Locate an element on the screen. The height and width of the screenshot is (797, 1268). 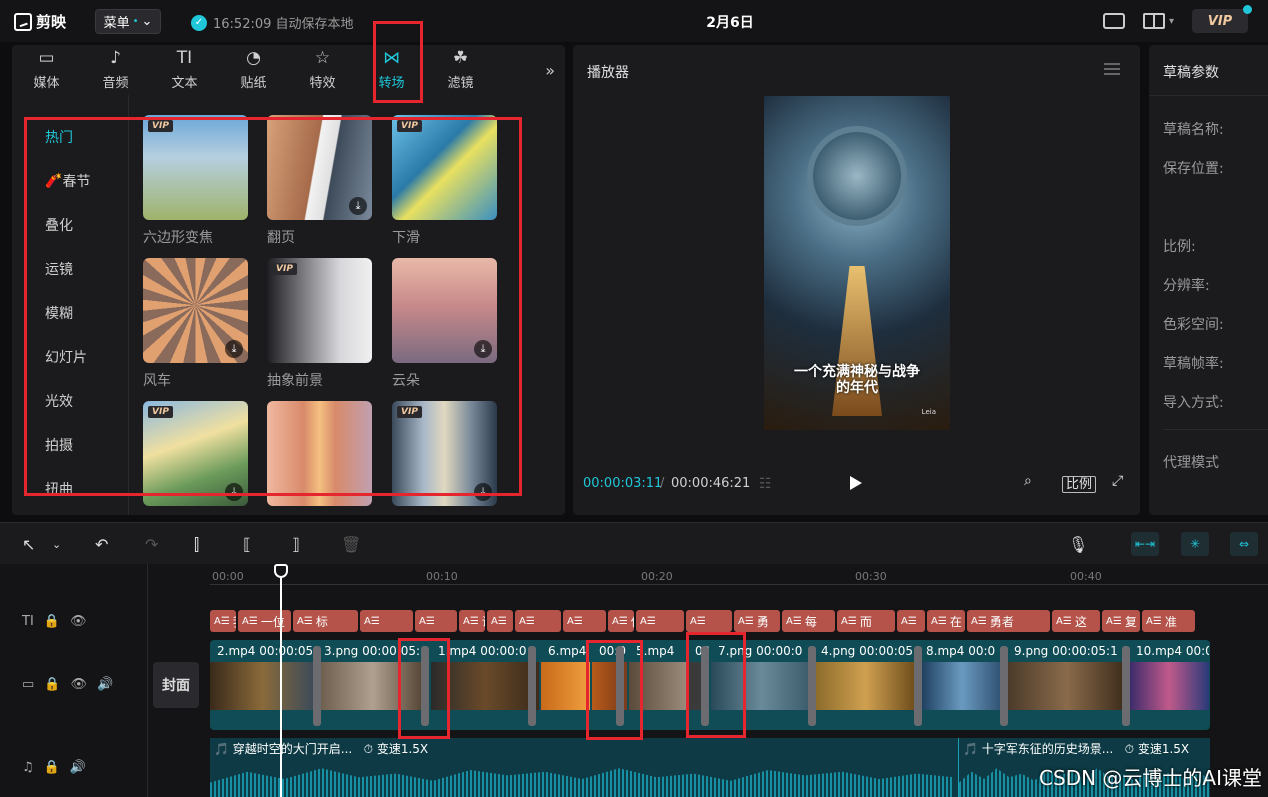
play-icon is located at coordinates (856, 483).